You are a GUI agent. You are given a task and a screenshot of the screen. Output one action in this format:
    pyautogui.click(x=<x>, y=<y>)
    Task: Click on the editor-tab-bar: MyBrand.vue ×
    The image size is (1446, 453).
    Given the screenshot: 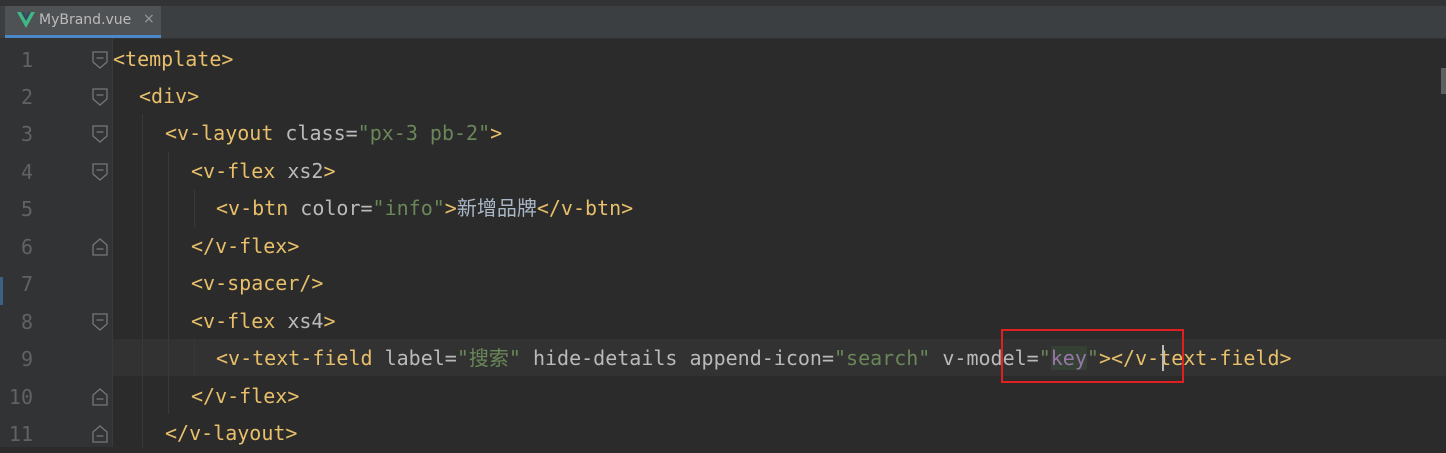 What is the action you would take?
    pyautogui.click(x=723, y=19)
    